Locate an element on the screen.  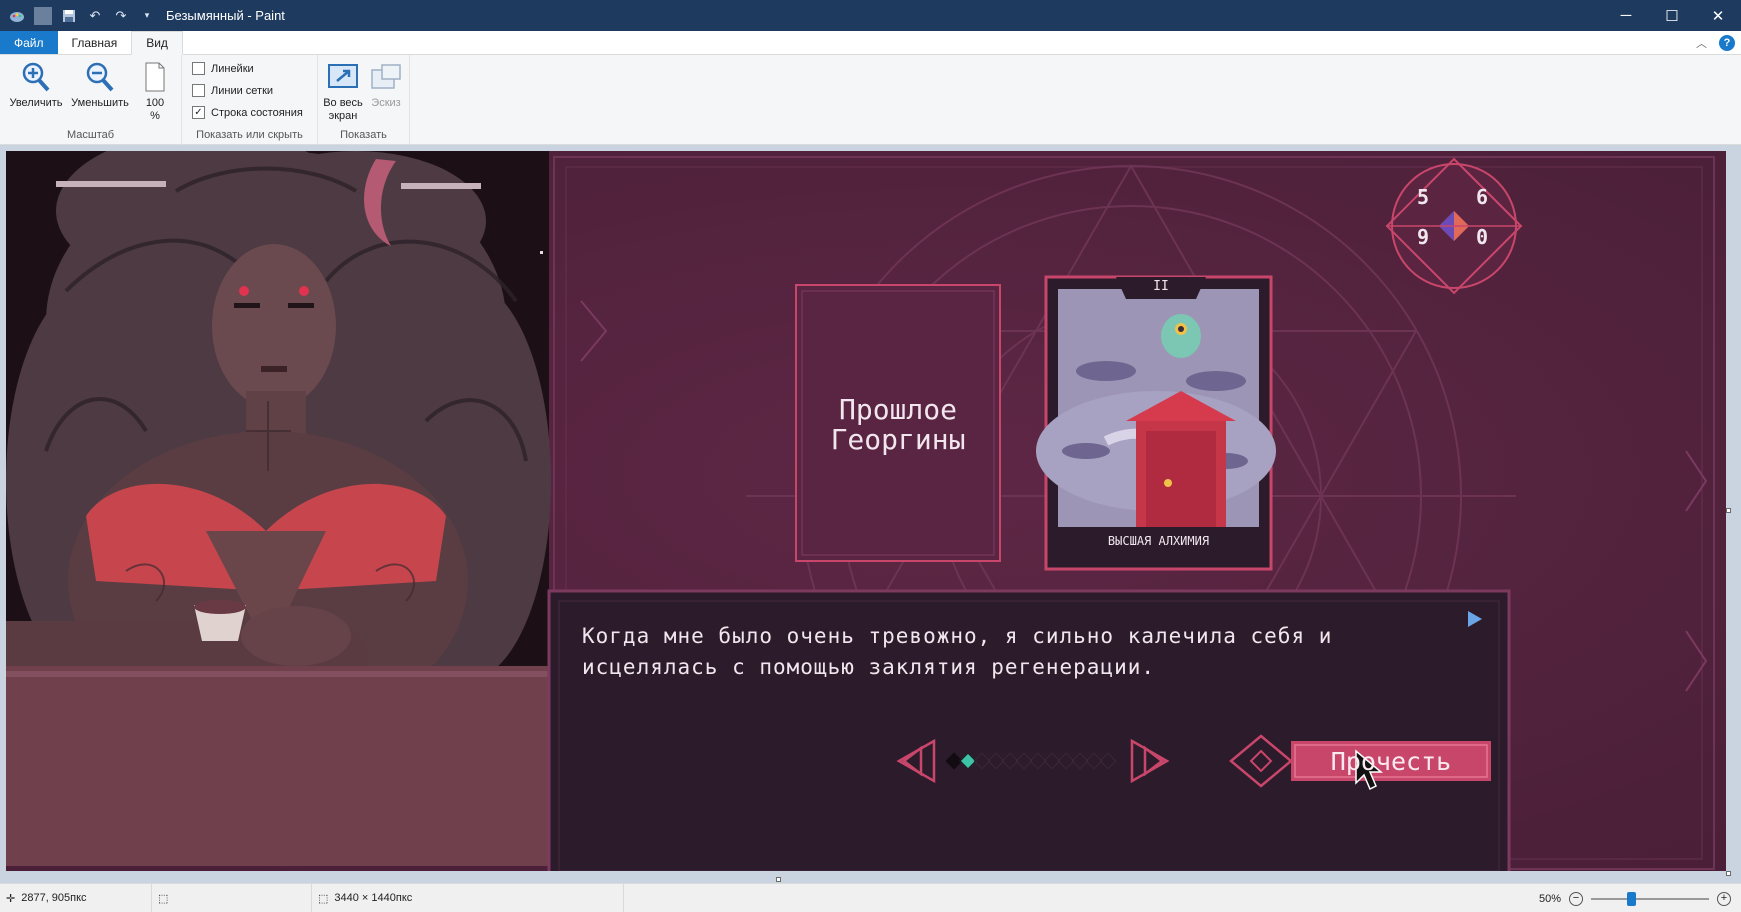
minimize-button: ─ is located at coordinates (1626, 15).